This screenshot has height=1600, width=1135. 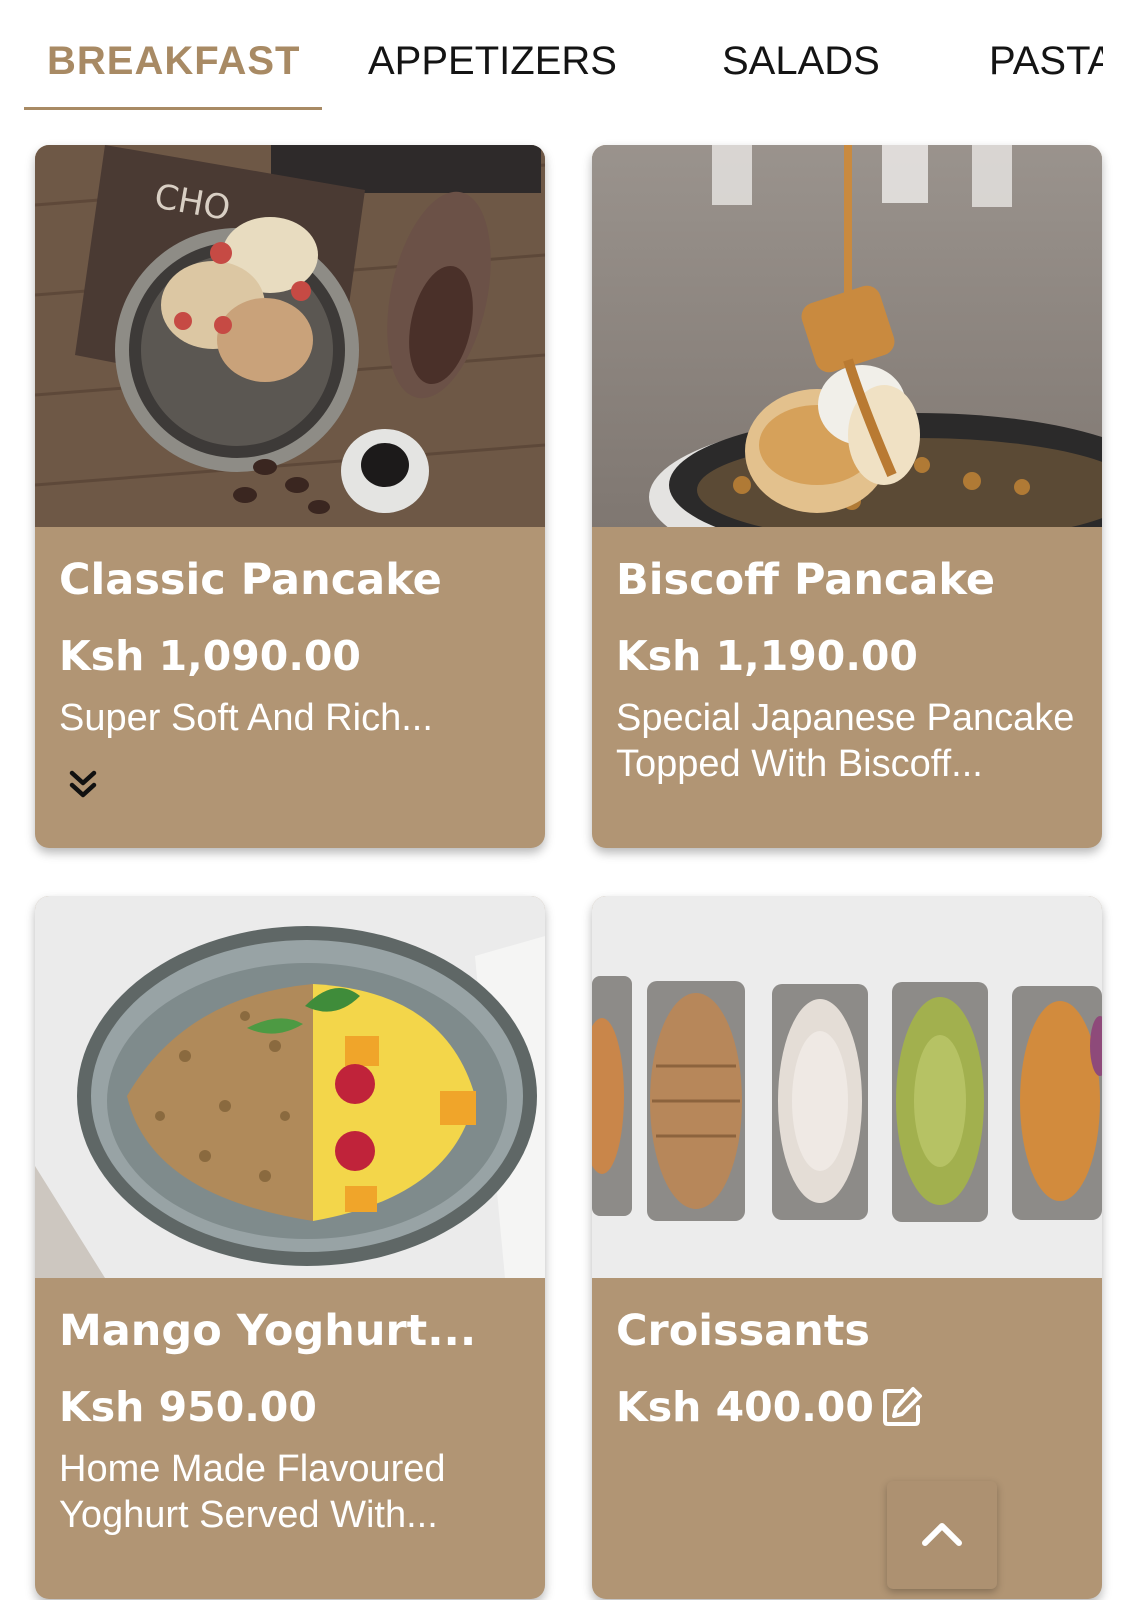 I want to click on croissants-photo, so click(x=847, y=1087).